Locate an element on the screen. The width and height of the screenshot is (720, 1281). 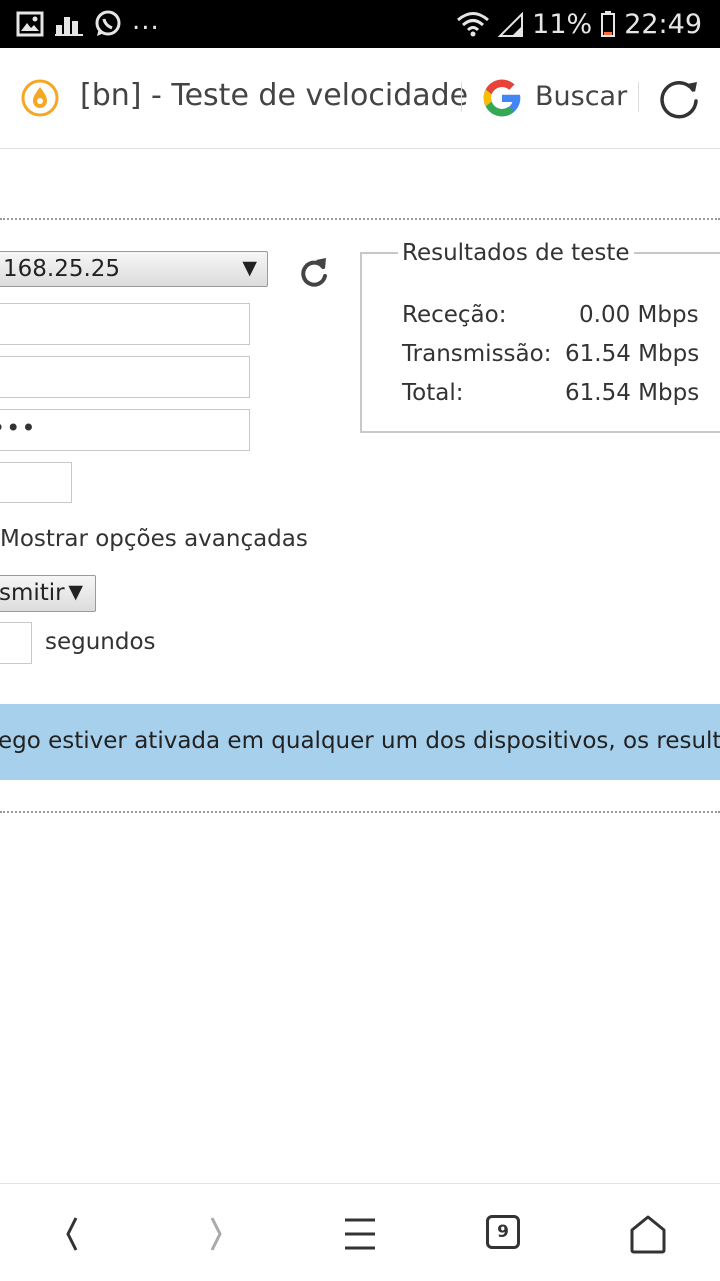
reload-icon is located at coordinates (679, 99).